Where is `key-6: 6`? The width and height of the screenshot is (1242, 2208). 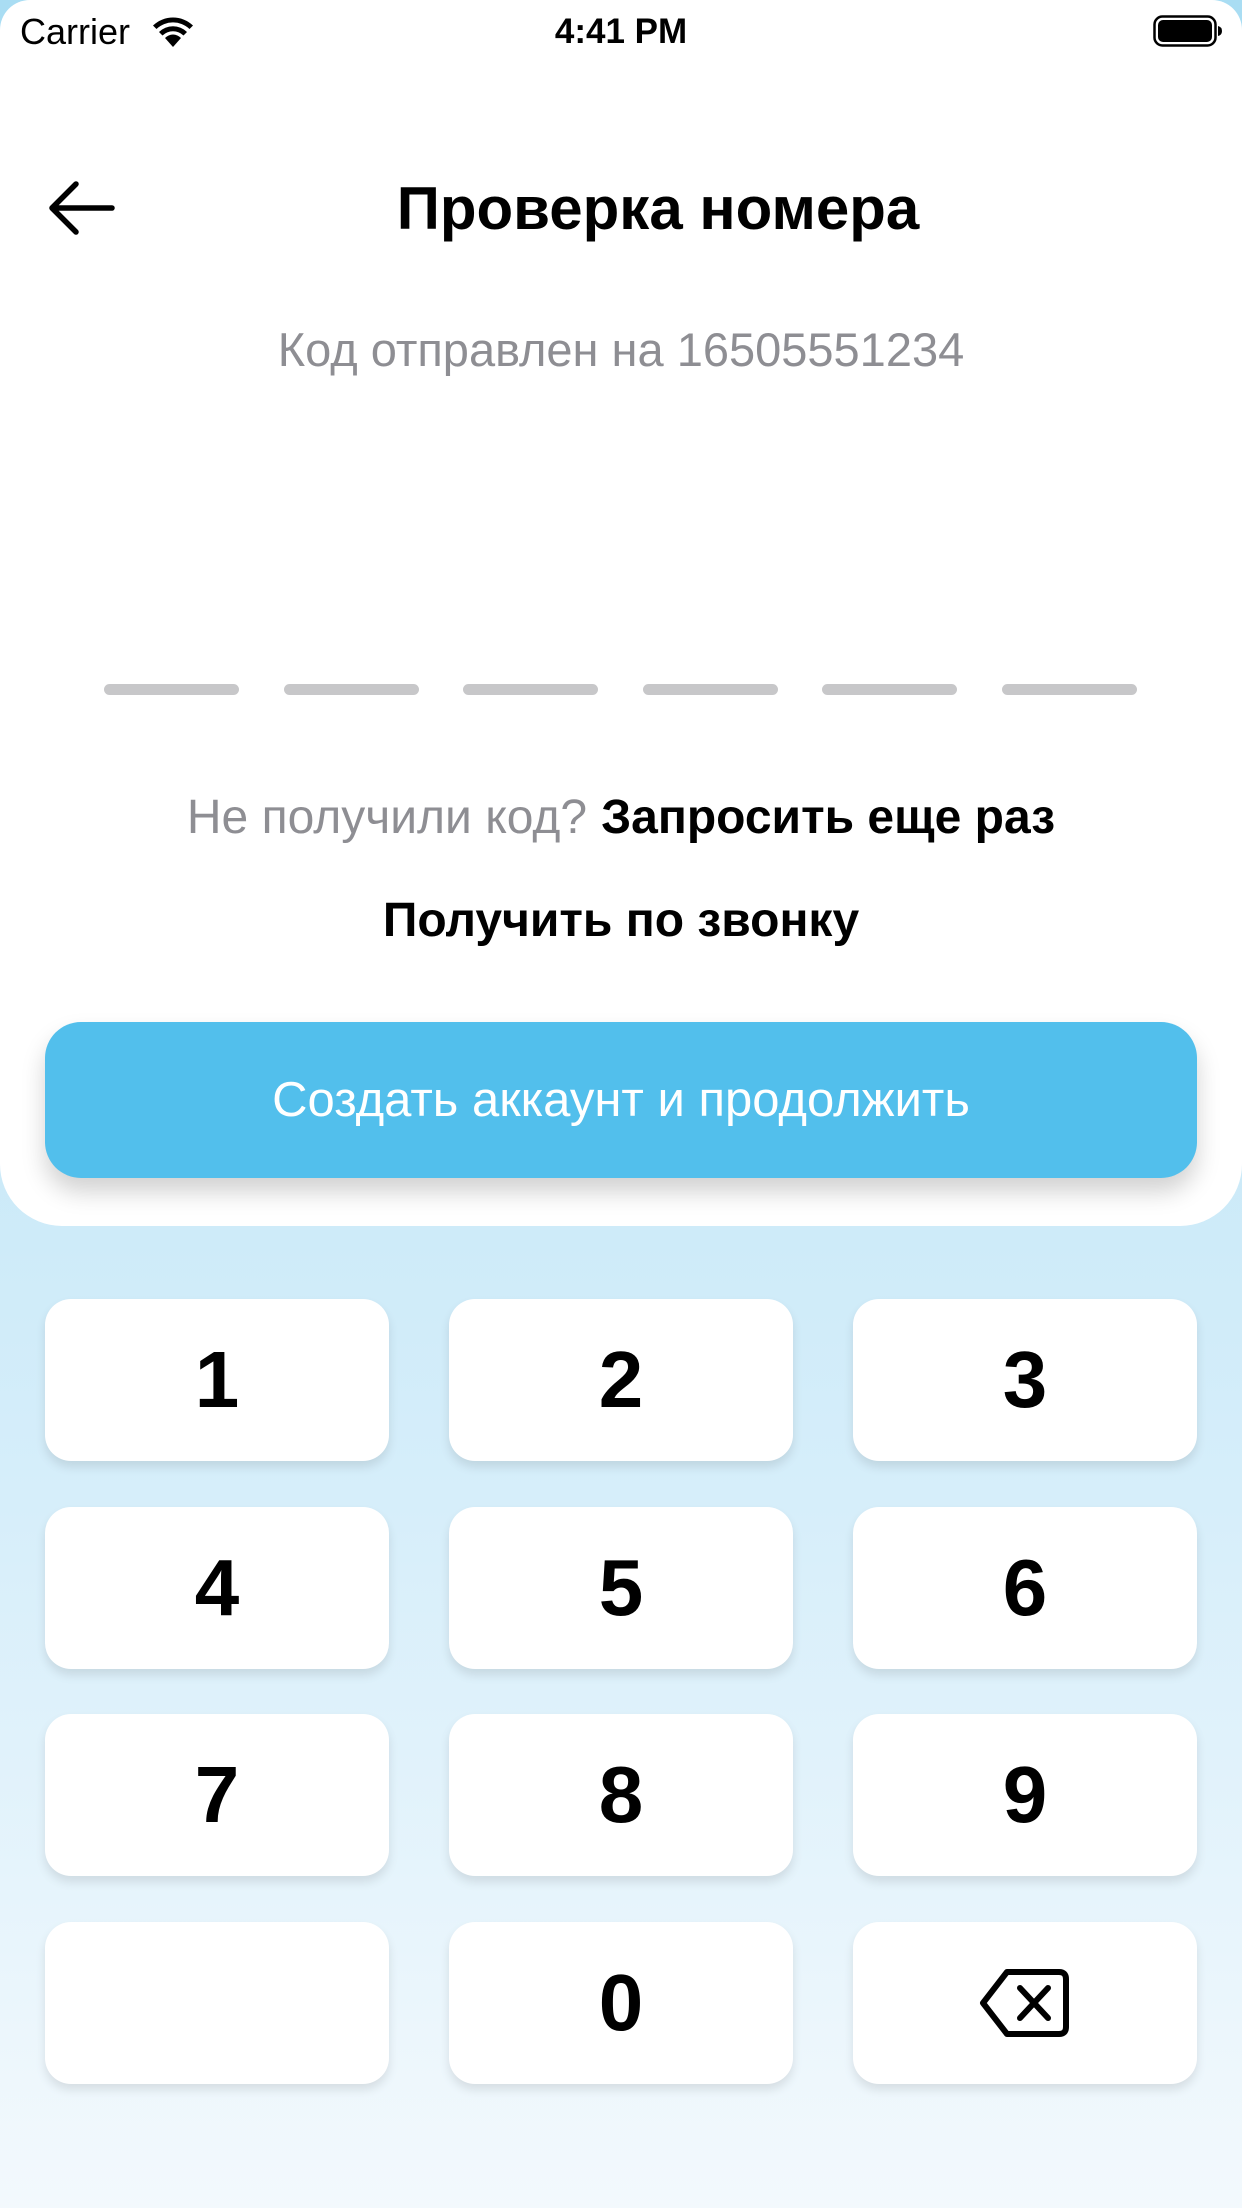
key-6: 6 is located at coordinates (1025, 1588).